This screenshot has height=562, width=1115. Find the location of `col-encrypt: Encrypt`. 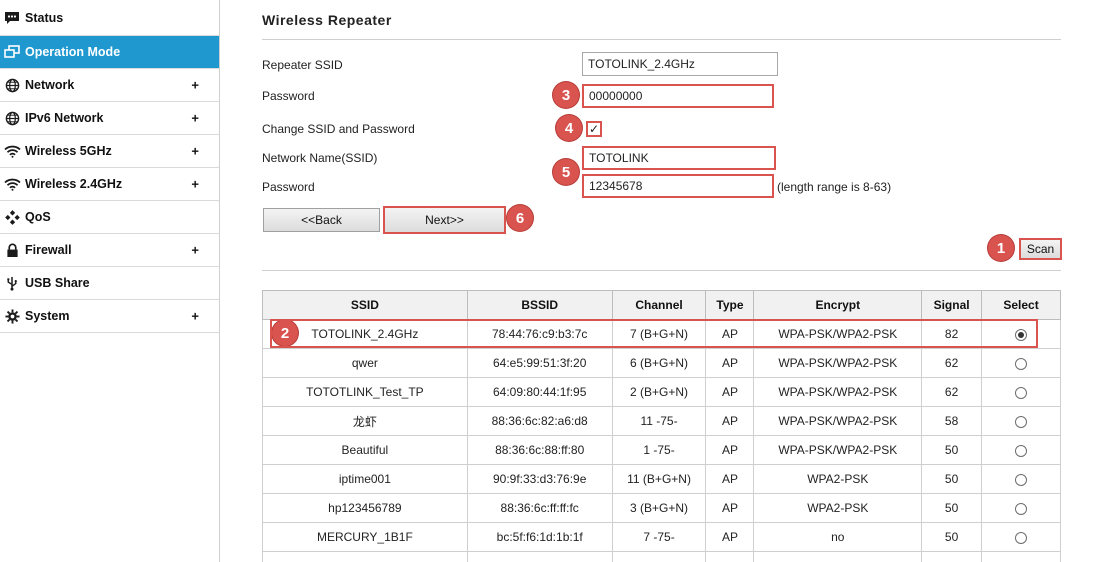

col-encrypt: Encrypt is located at coordinates (838, 305).